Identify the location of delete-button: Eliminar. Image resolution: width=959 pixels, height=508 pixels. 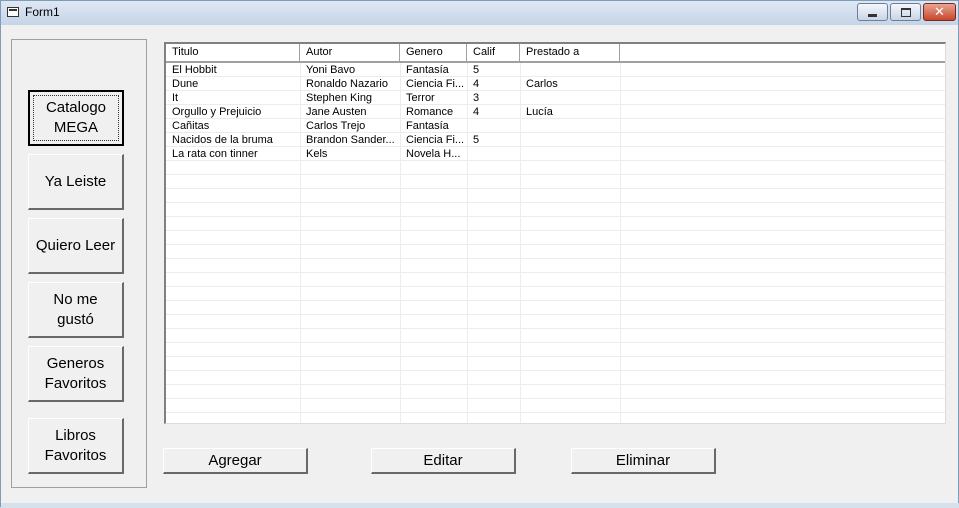
(643, 461).